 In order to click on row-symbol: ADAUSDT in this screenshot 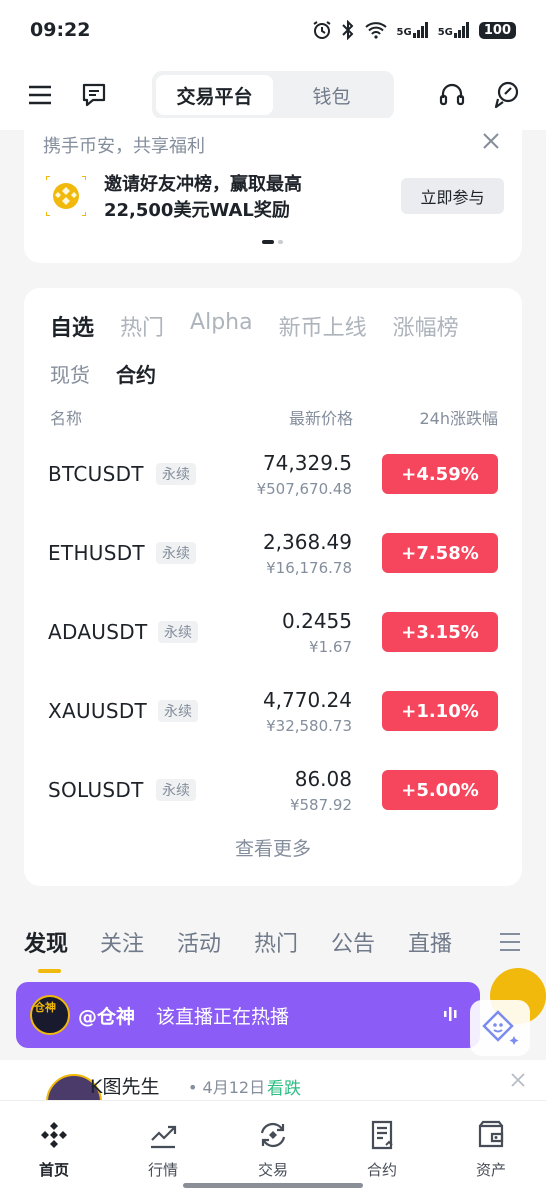, I will do `click(98, 632)`.